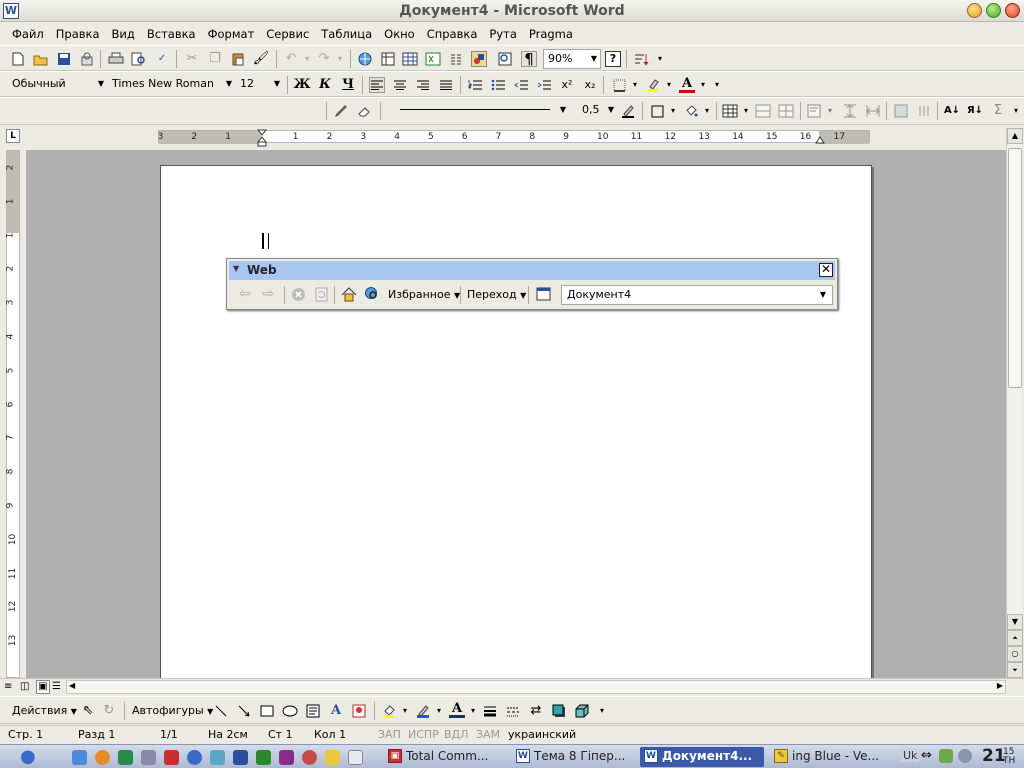  I want to click on highlight-icon, so click(653, 85).